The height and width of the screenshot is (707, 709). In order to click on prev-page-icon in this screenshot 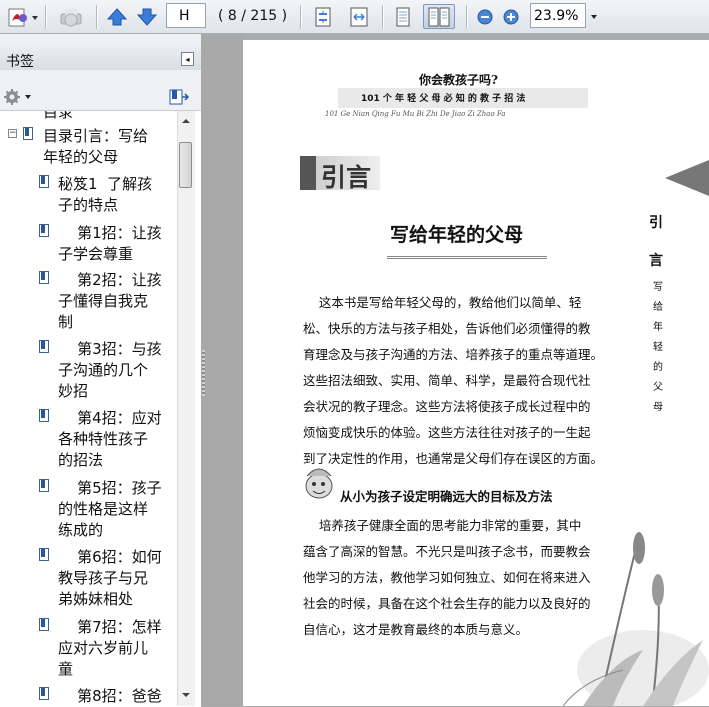, I will do `click(117, 16)`.